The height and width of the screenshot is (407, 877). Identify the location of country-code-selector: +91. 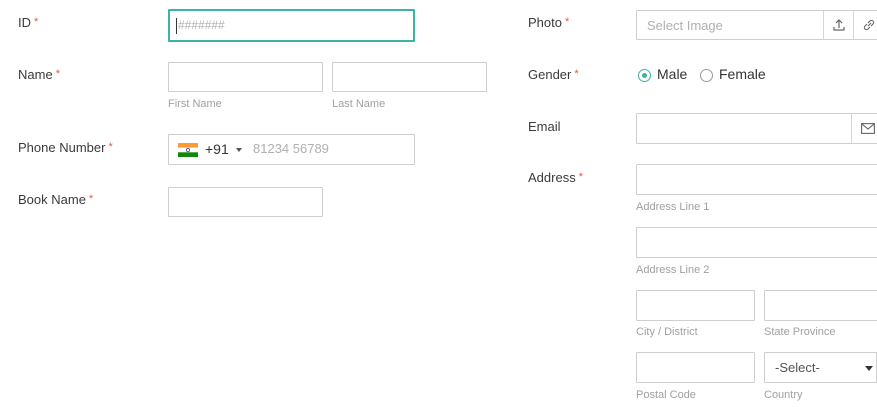
(208, 149).